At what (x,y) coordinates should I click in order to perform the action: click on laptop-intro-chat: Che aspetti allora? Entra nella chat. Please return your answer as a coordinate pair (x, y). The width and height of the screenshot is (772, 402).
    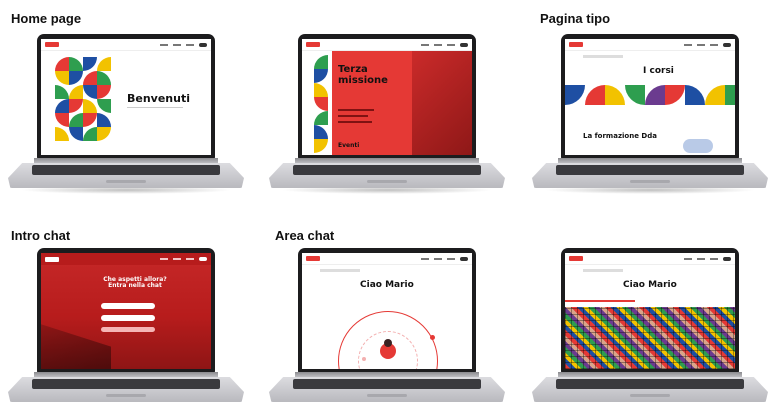
    Looking at the image, I should click on (126, 325).